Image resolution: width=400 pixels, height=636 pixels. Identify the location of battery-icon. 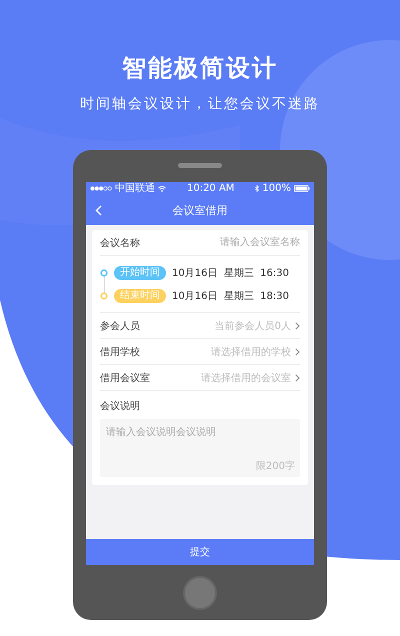
(302, 188).